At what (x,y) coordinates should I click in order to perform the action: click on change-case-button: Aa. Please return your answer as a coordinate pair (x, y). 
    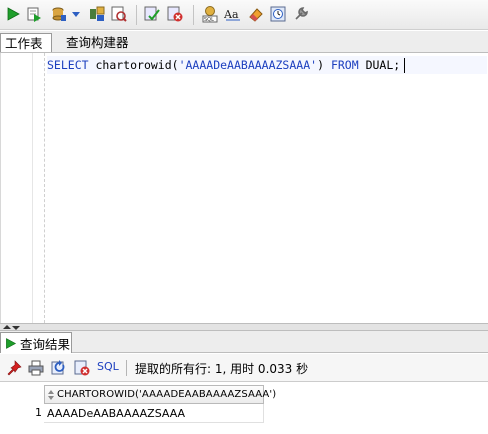
    Looking at the image, I should click on (233, 14).